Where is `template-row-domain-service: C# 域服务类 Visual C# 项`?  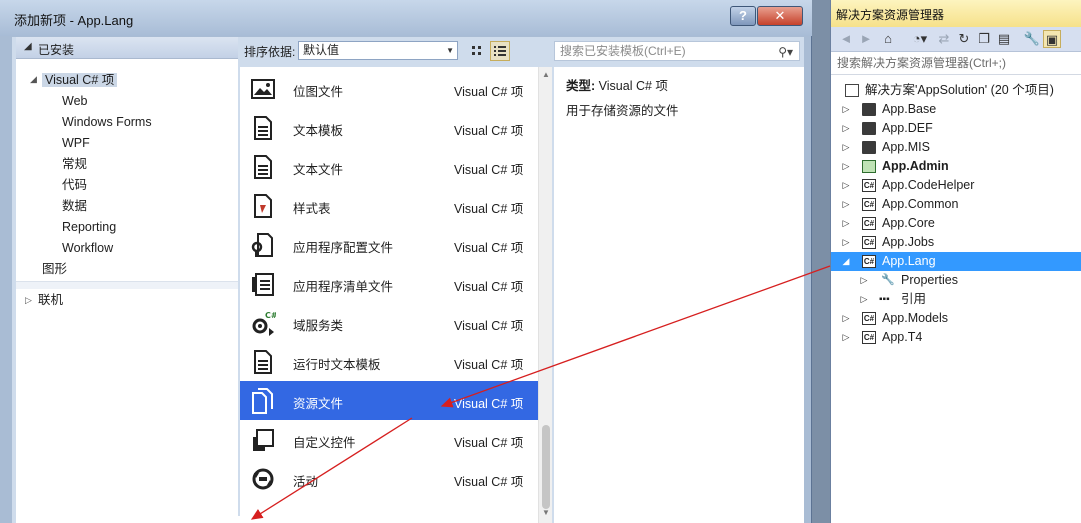
template-row-domain-service: C# 域服务类 Visual C# 项 is located at coordinates (389, 322).